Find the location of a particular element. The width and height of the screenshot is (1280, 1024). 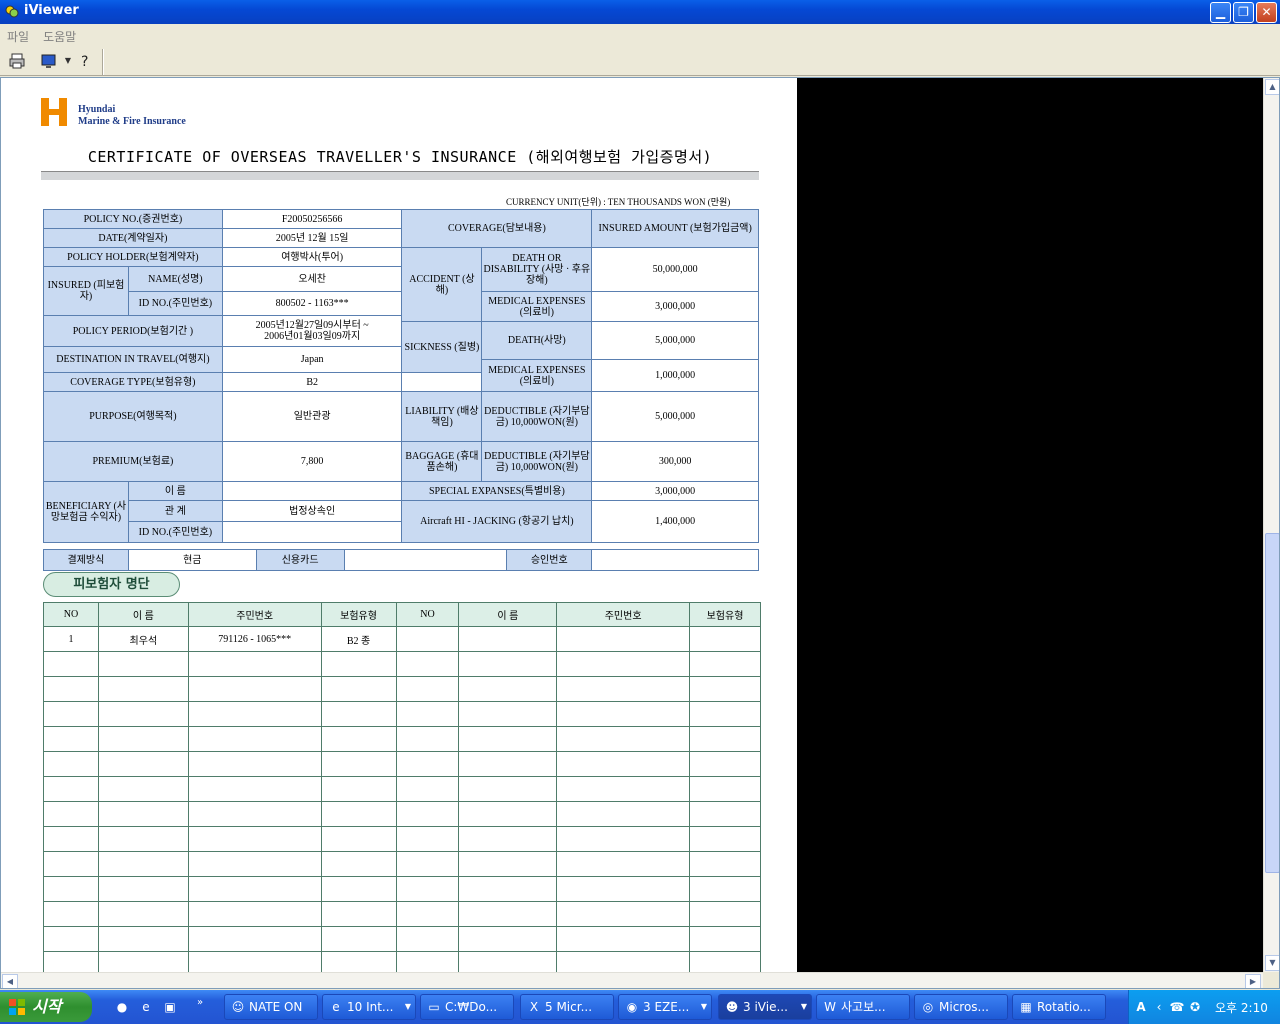

baggage-label: BAGGAGE (휴대품손해) is located at coordinates (442, 461).